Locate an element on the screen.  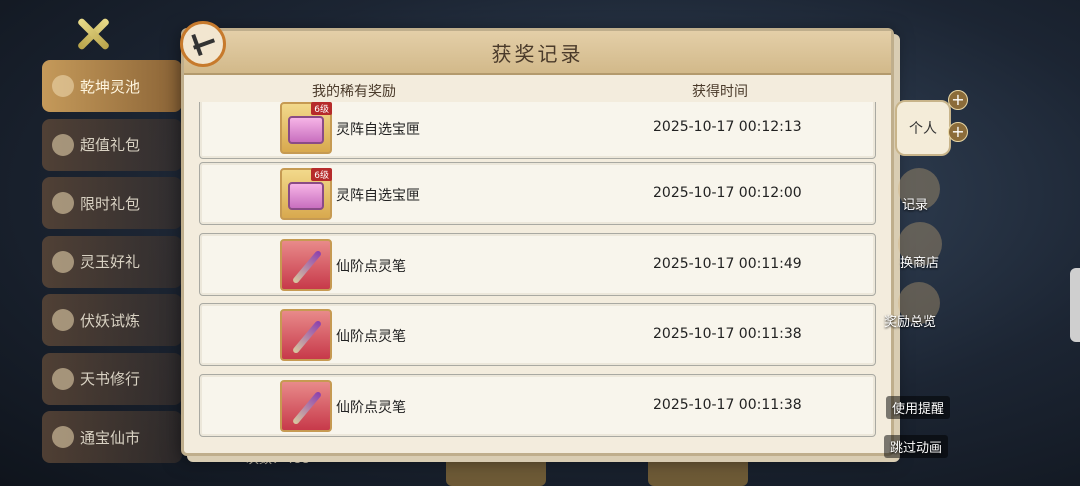
side-item-label: 灵玉好礼 is located at coordinates (110, 262).